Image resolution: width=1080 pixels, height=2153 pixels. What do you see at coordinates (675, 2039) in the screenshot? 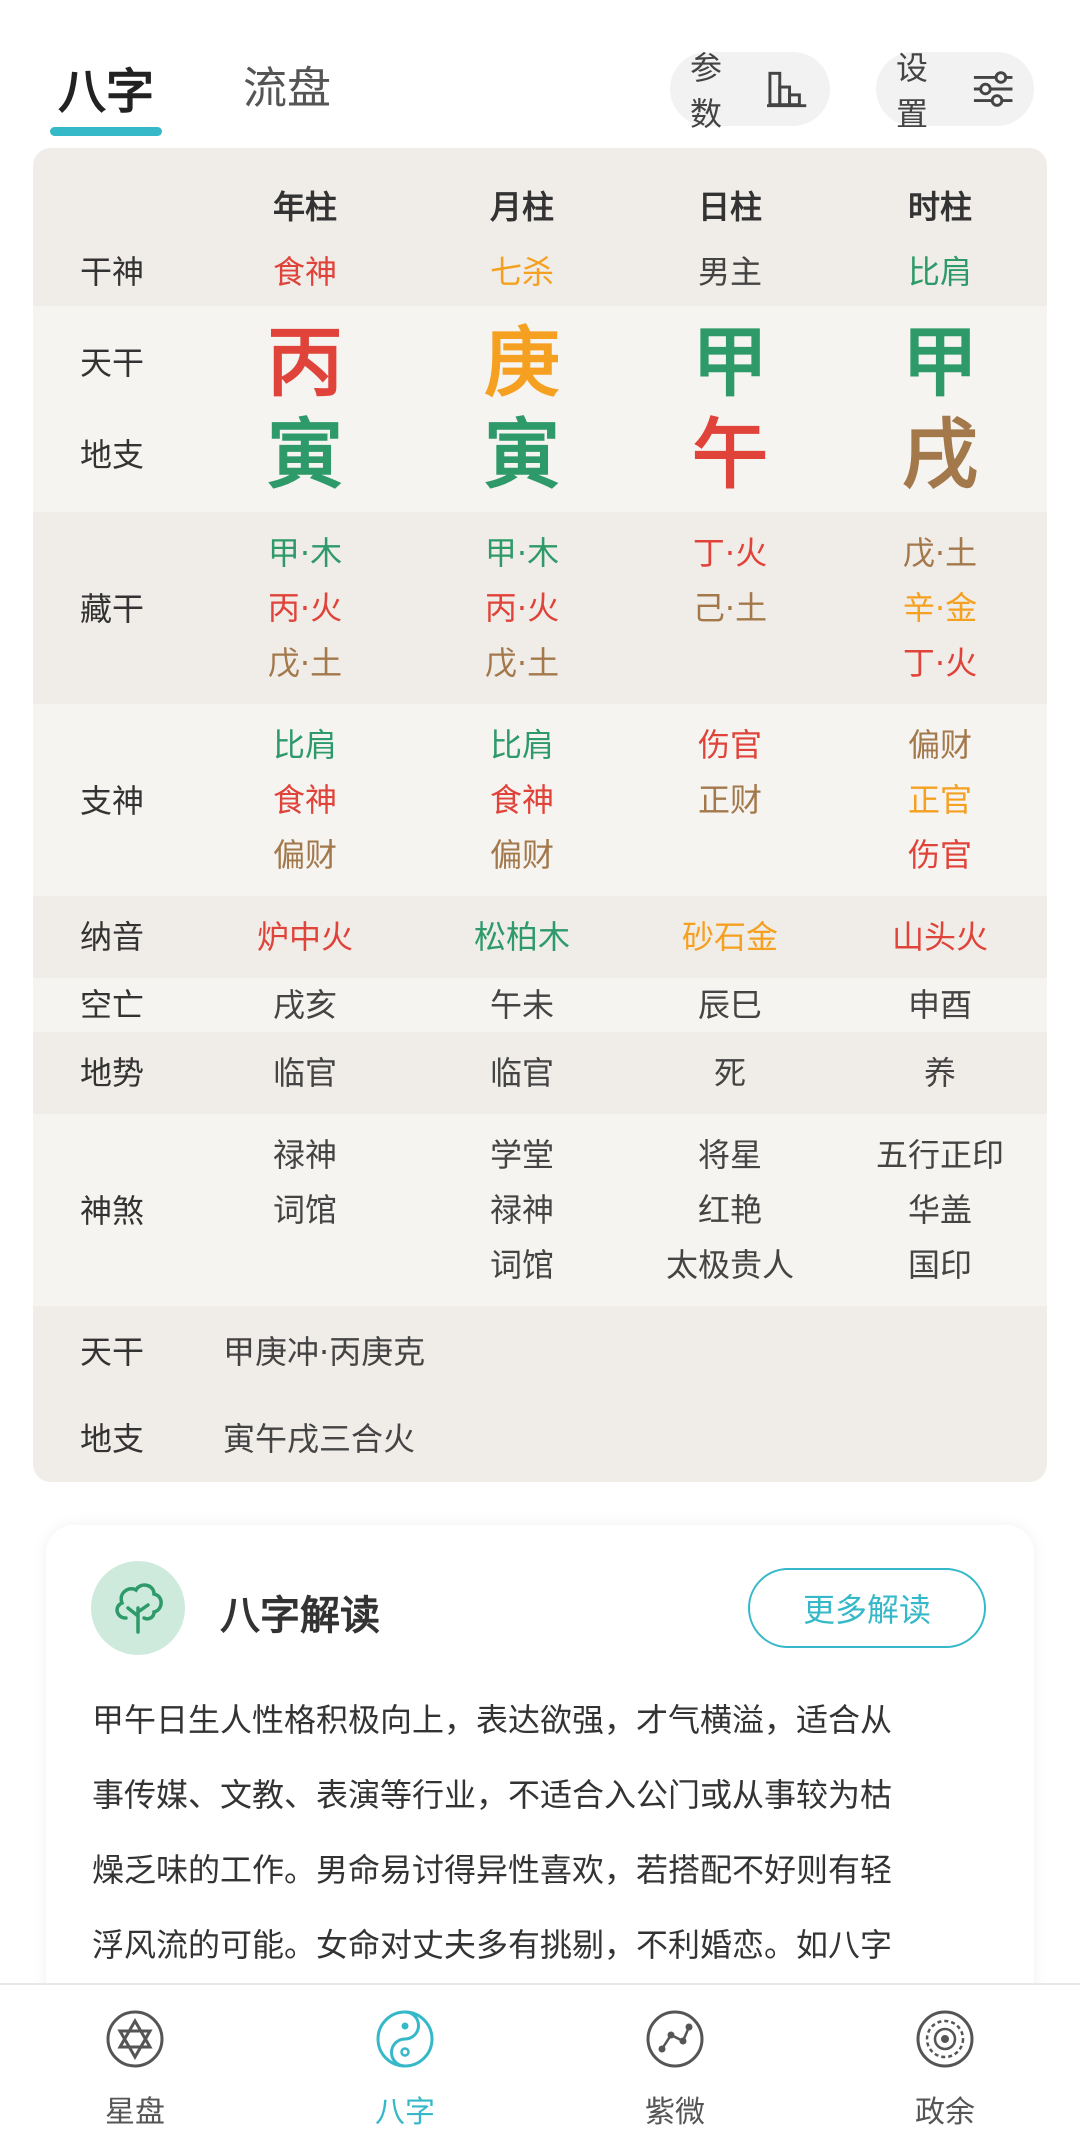
I see `constellation-icon` at bounding box center [675, 2039].